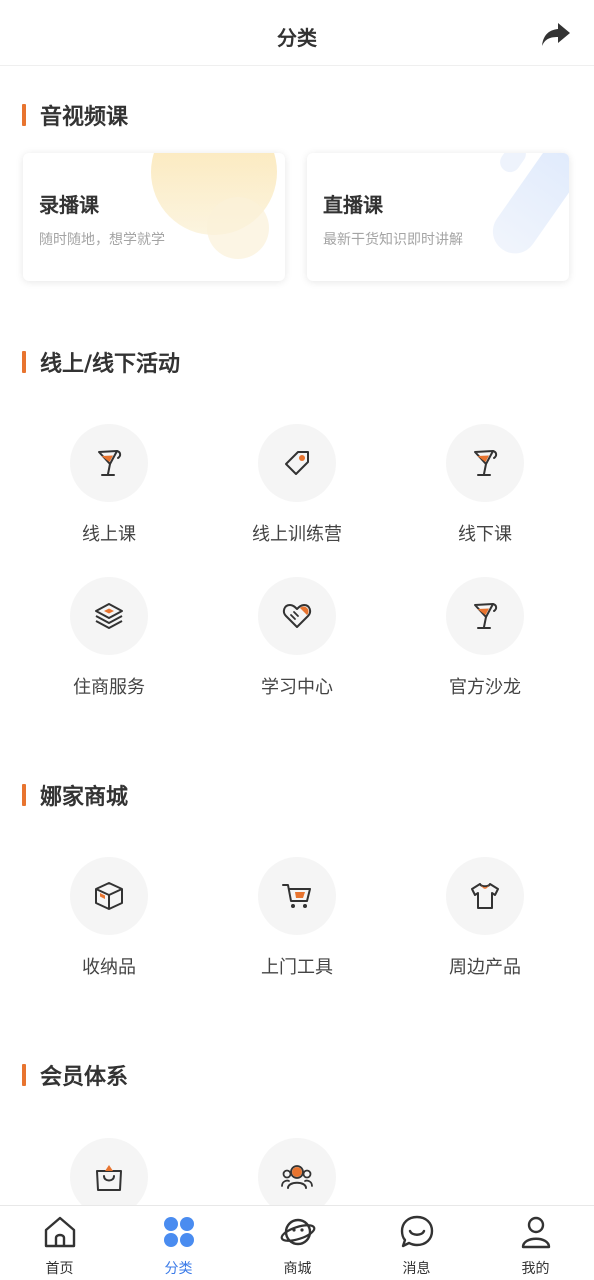  What do you see at coordinates (297, 38) in the screenshot?
I see `page-title: 分类` at bounding box center [297, 38].